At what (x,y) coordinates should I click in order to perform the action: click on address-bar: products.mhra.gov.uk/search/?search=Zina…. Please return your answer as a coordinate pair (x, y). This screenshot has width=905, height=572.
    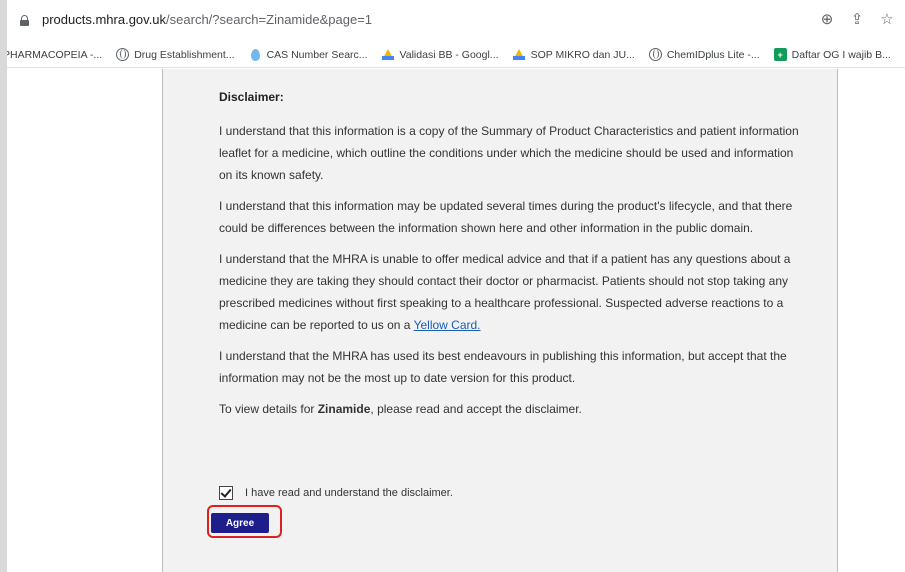
    Looking at the image, I should click on (456, 21).